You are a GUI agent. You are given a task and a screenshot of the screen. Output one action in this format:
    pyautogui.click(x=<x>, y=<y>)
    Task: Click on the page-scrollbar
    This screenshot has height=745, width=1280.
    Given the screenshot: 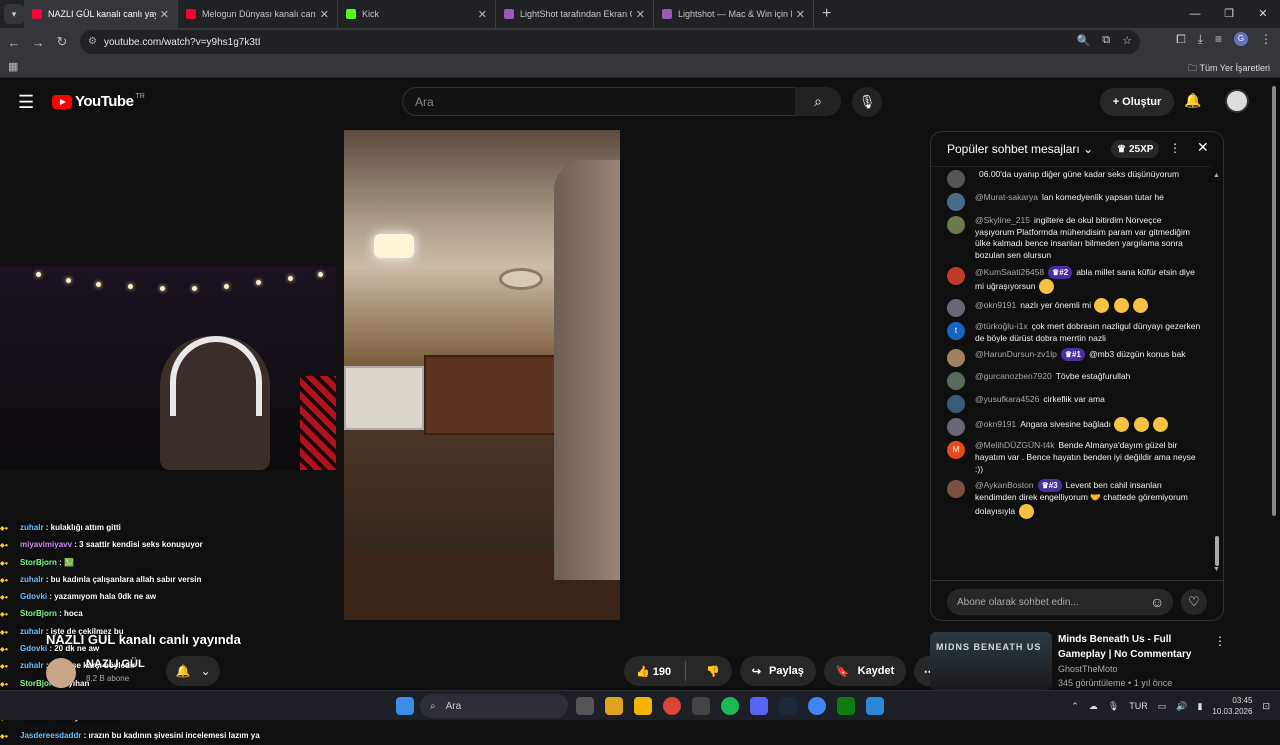 What is the action you would take?
    pyautogui.click(x=1275, y=301)
    